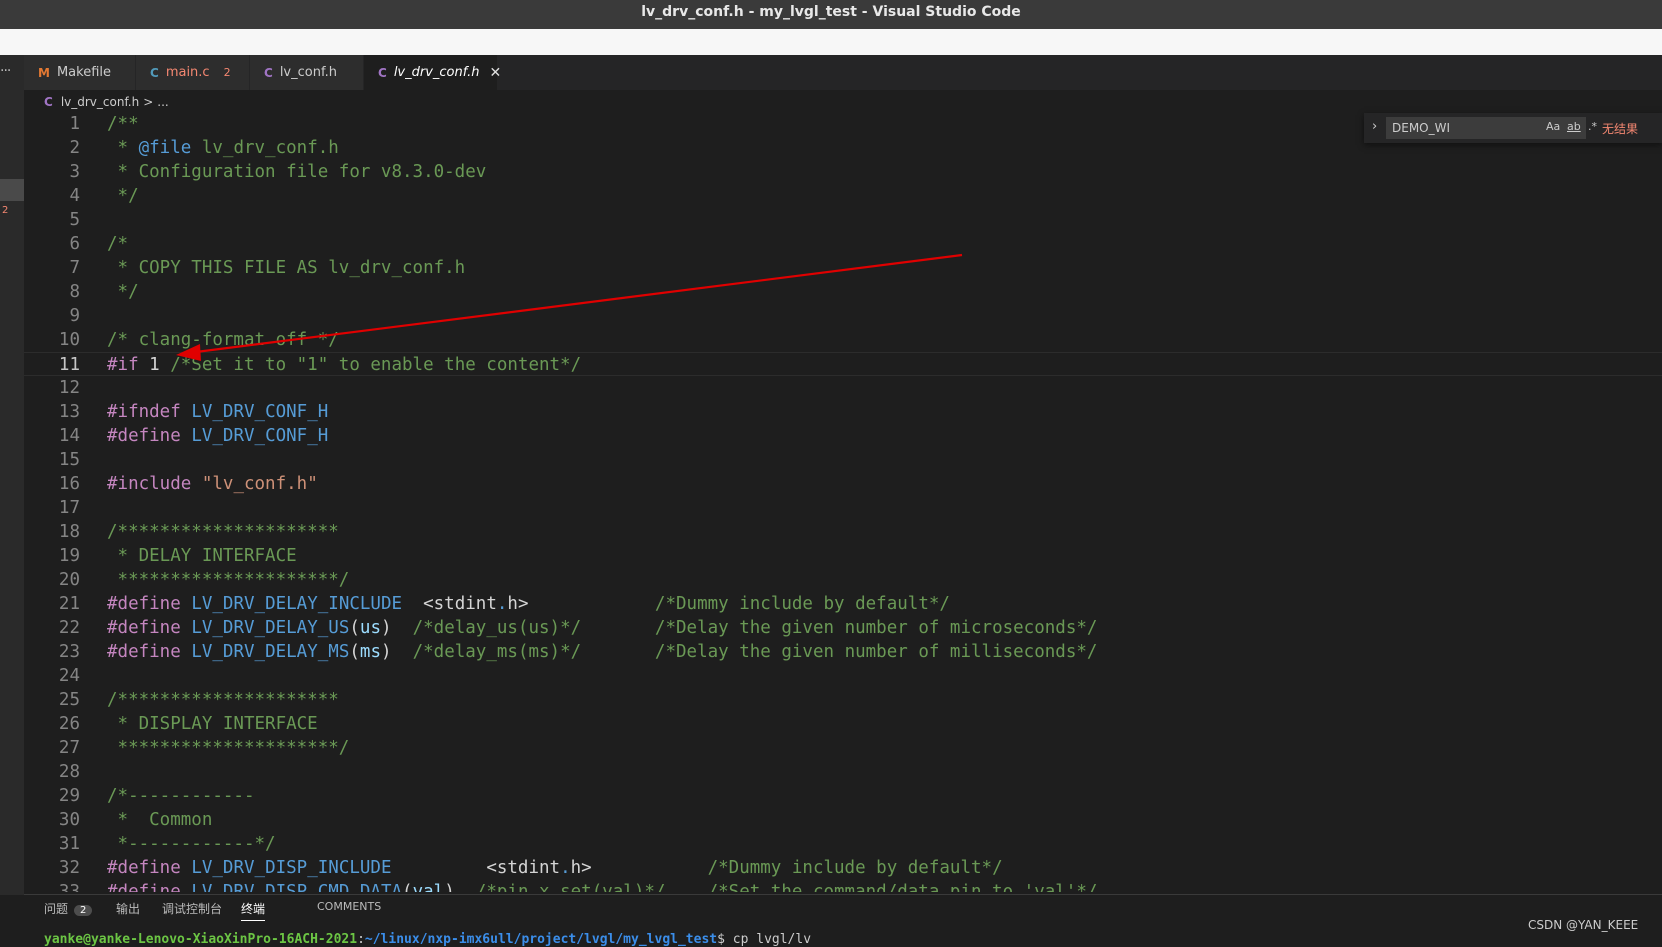  I want to click on code-token: /*, so click(118, 244).